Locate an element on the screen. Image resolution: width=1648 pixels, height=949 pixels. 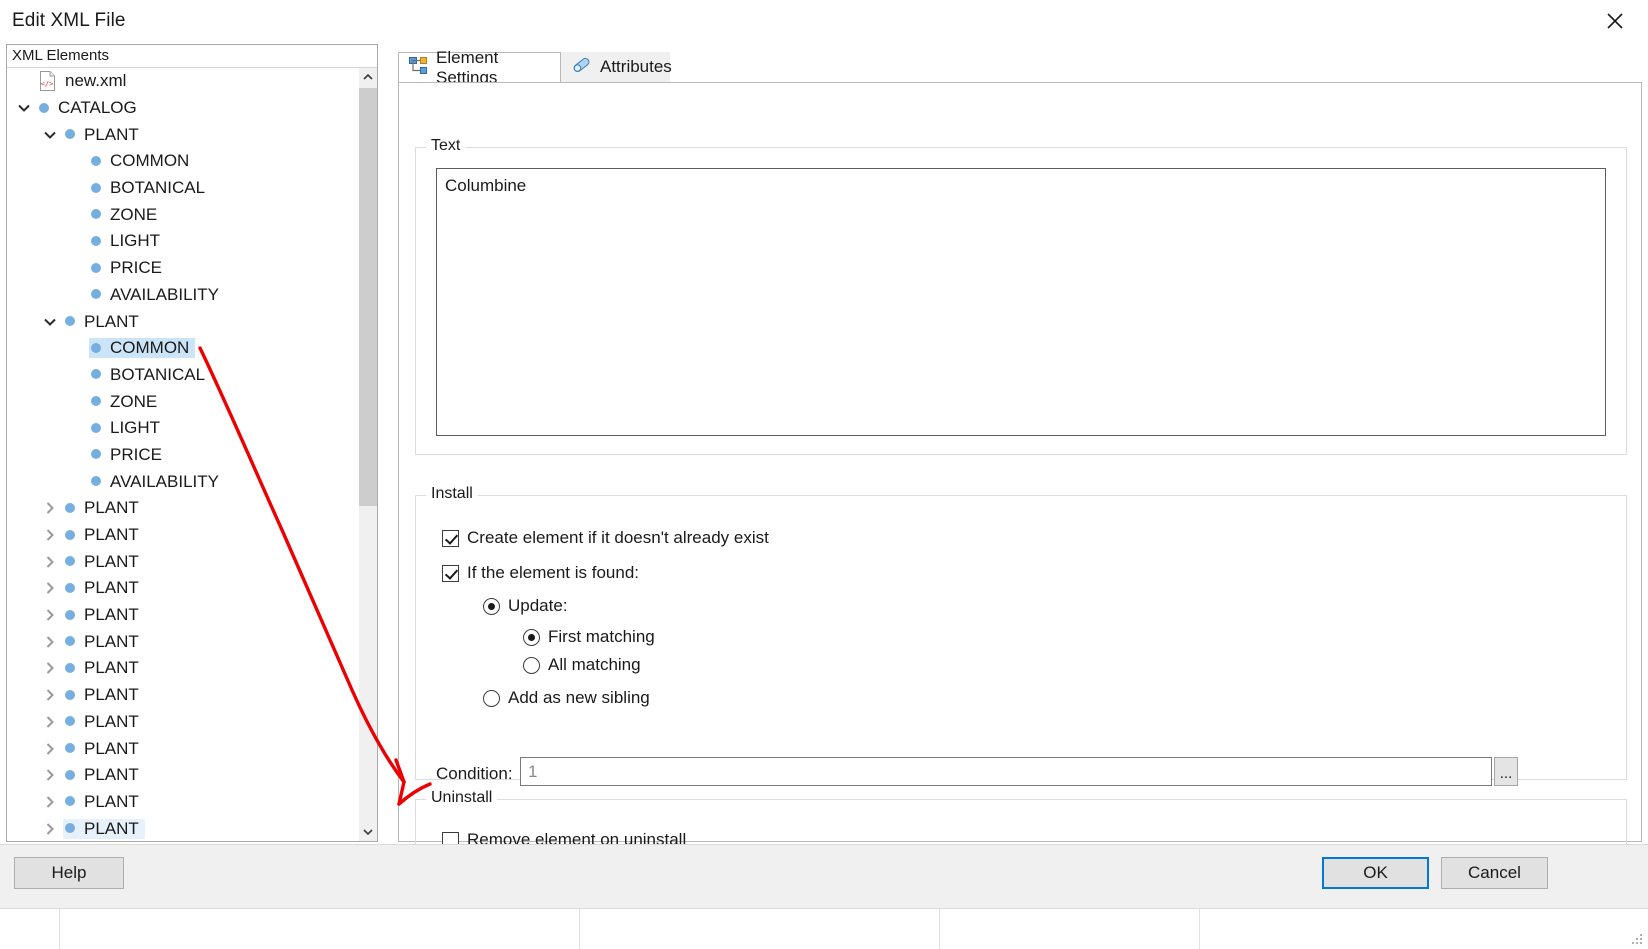
all-matching-radio-row: All matching is located at coordinates (582, 665).